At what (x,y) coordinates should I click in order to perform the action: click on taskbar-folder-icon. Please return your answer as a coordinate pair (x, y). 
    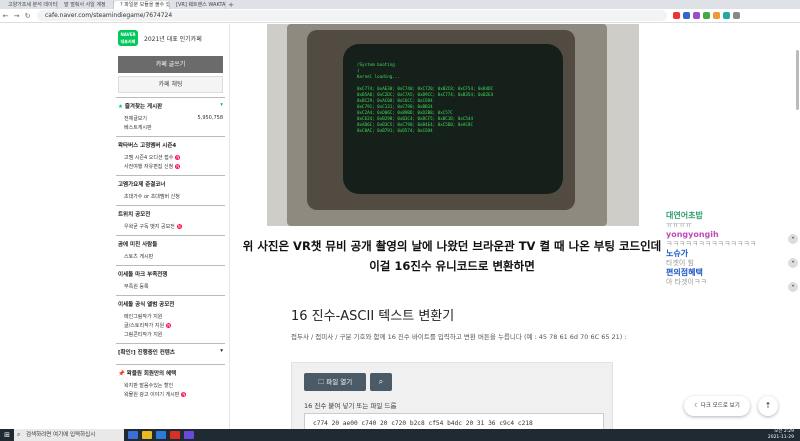
    Looking at the image, I should click on (147, 435).